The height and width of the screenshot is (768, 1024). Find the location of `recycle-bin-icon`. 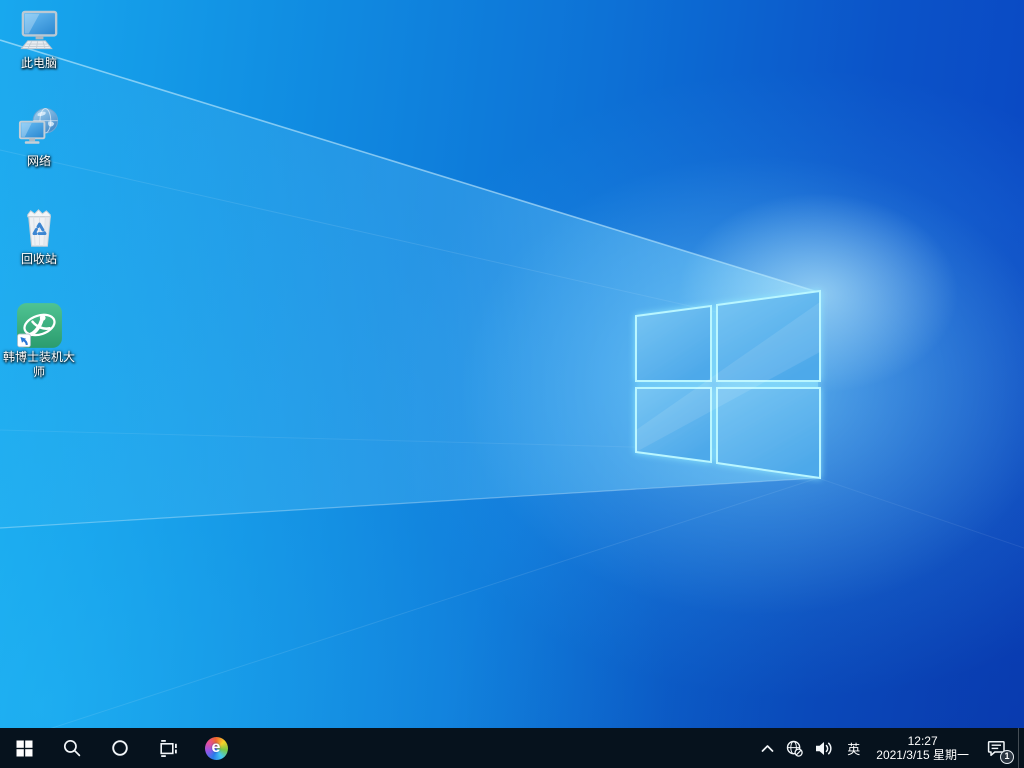

recycle-bin-icon is located at coordinates (39, 227).